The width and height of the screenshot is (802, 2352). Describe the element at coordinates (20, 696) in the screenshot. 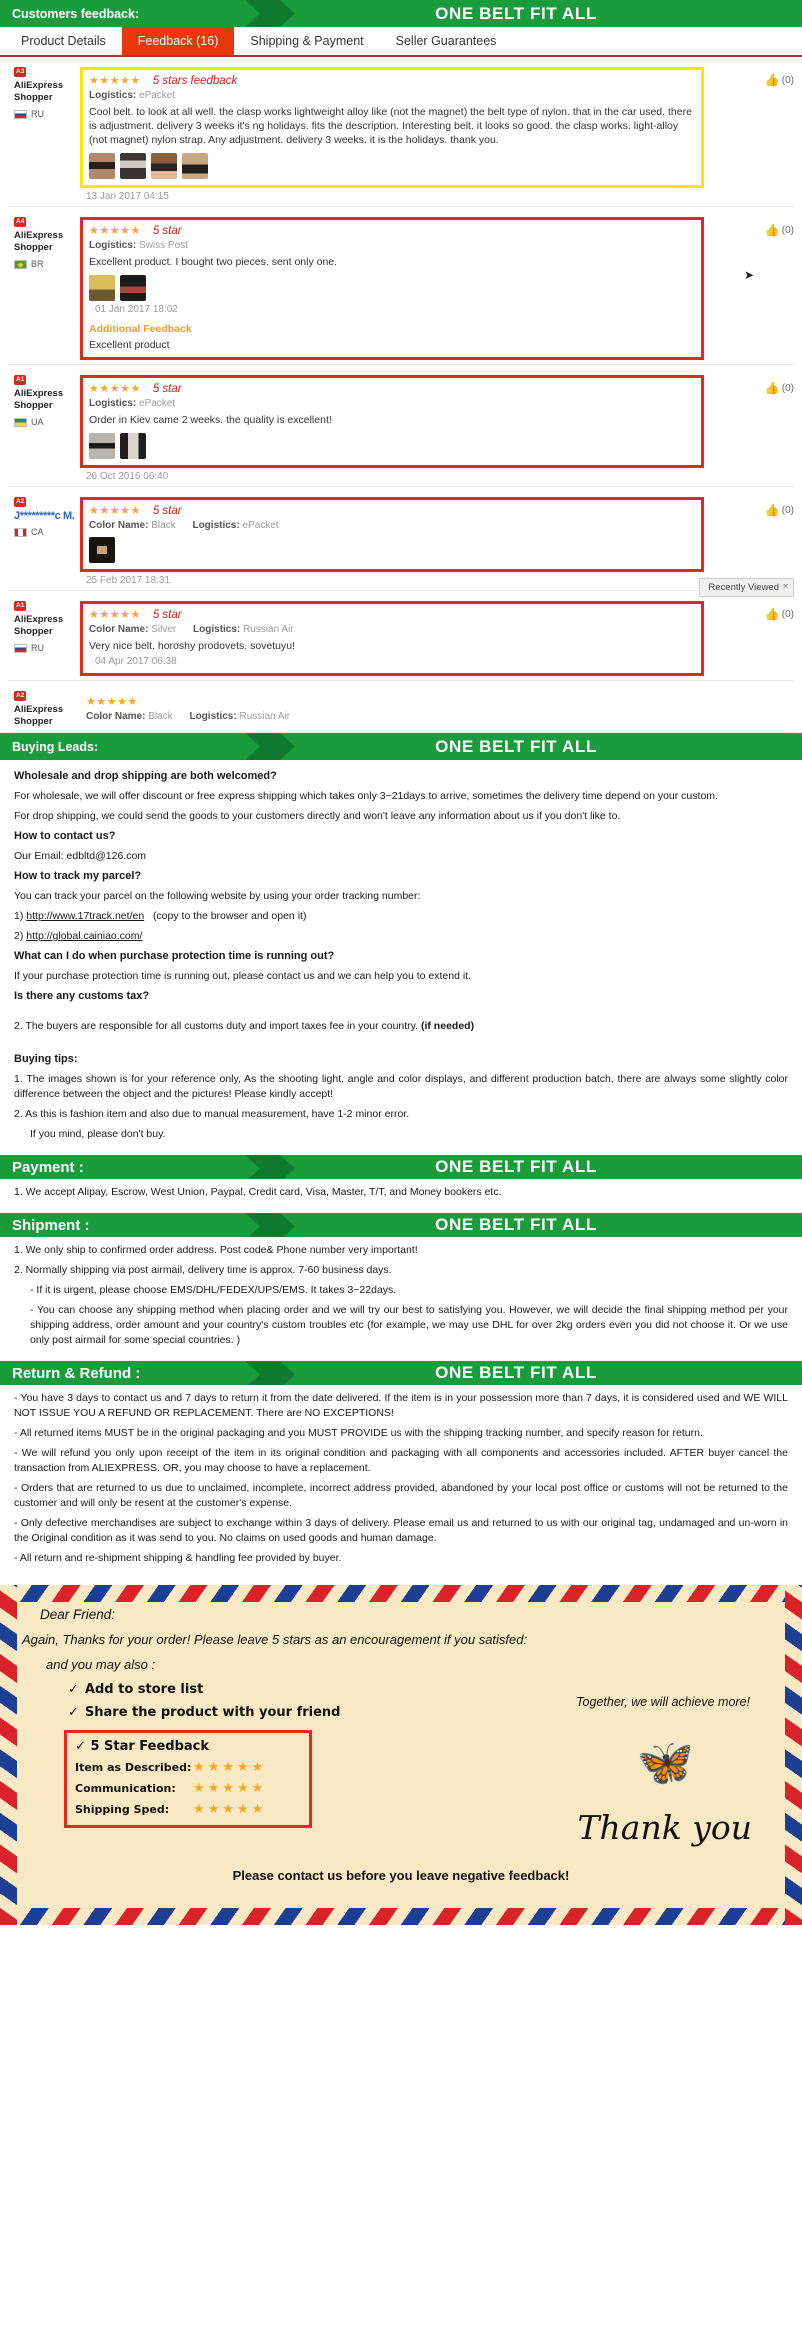

I see `reviewer-level-badge: A2` at that location.